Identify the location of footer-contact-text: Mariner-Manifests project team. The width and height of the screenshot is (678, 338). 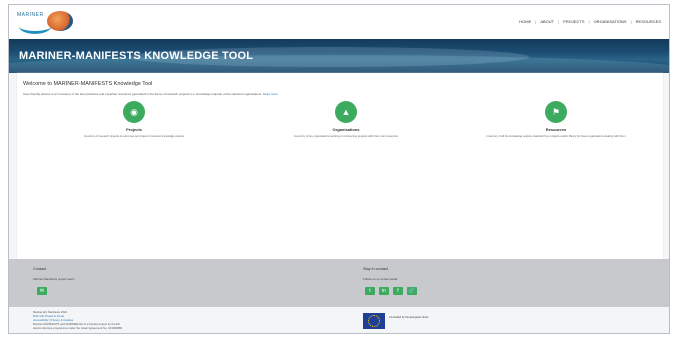
(54, 279).